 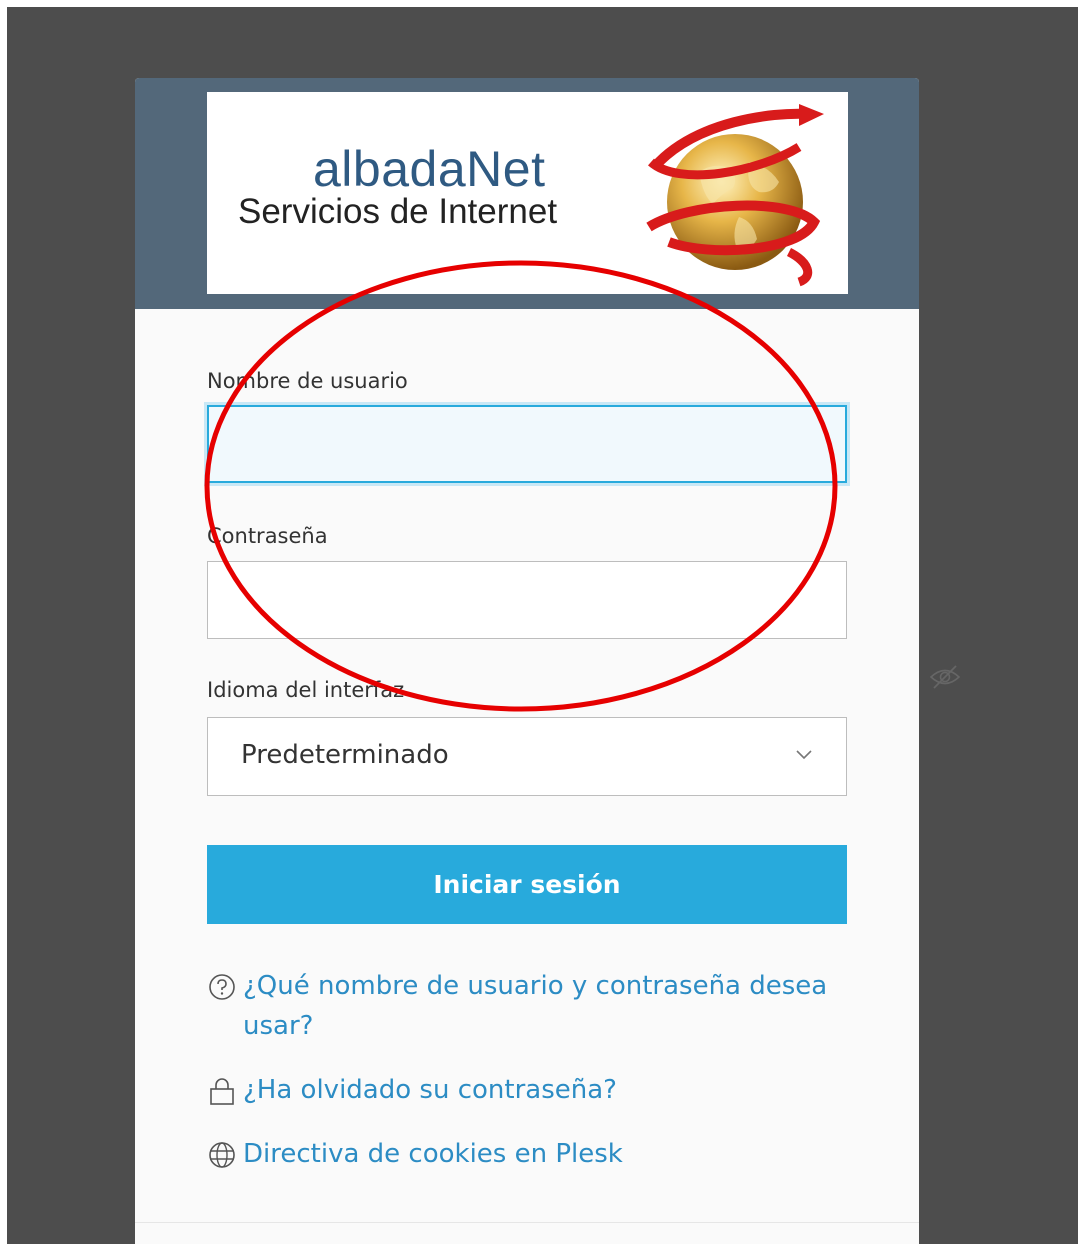 What do you see at coordinates (804, 755) in the screenshot?
I see `chevron-down-icon` at bounding box center [804, 755].